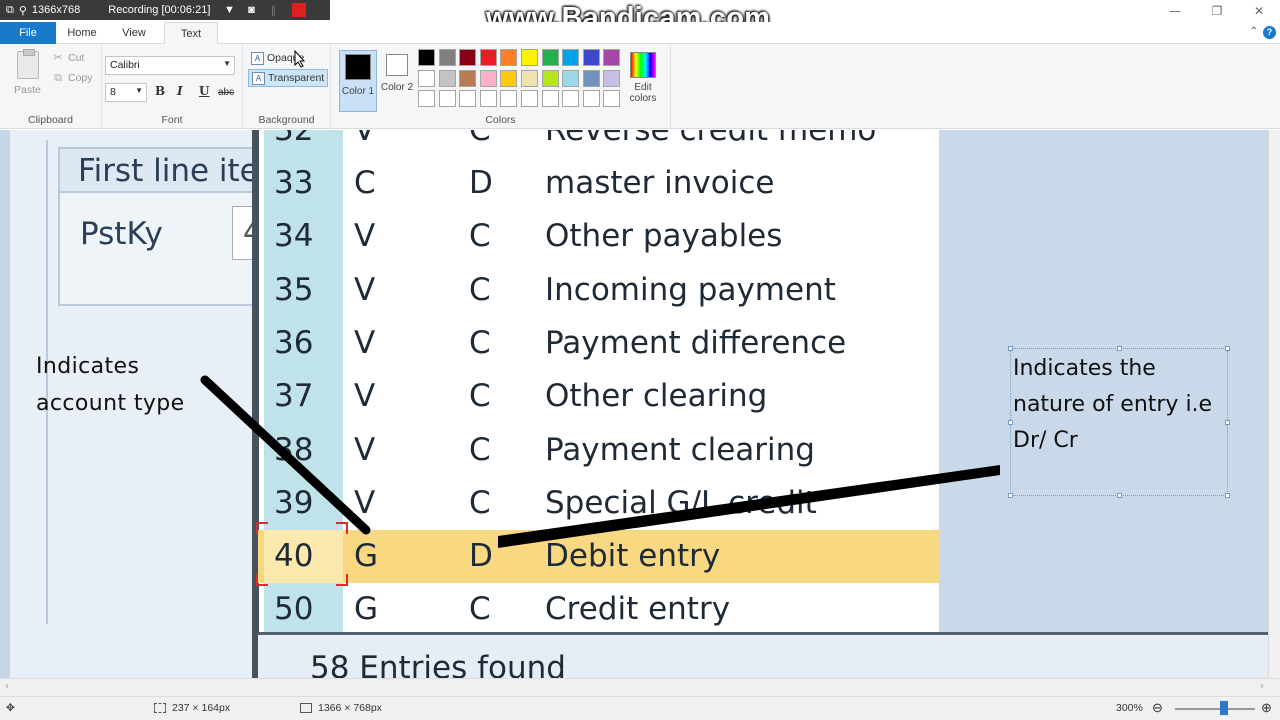 This screenshot has width=1280, height=720. I want to click on color2-button: Color 2, so click(397, 71).